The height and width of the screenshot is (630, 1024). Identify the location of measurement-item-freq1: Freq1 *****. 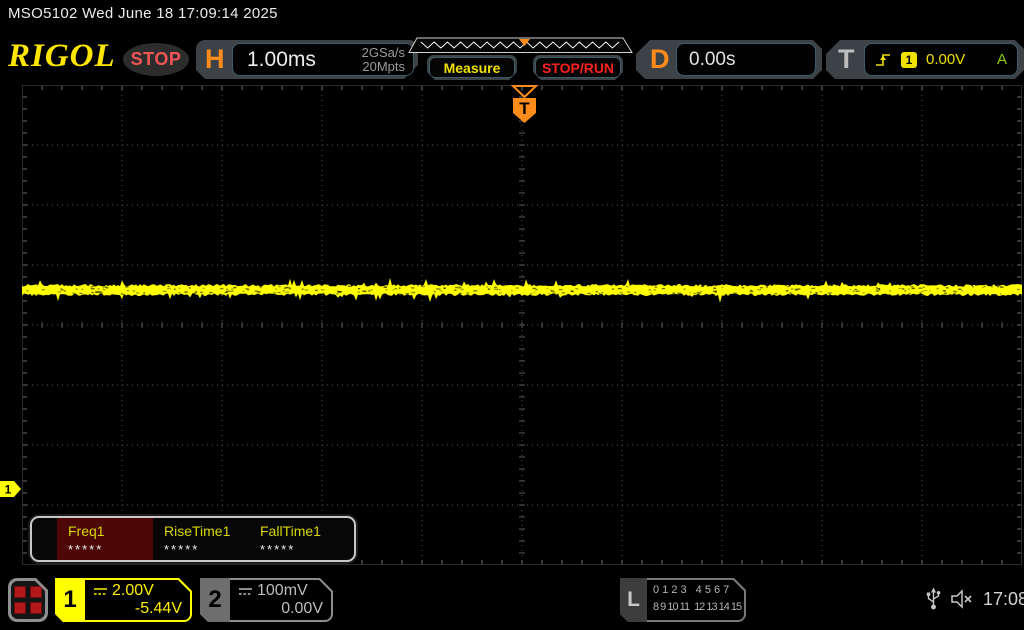
(105, 539).